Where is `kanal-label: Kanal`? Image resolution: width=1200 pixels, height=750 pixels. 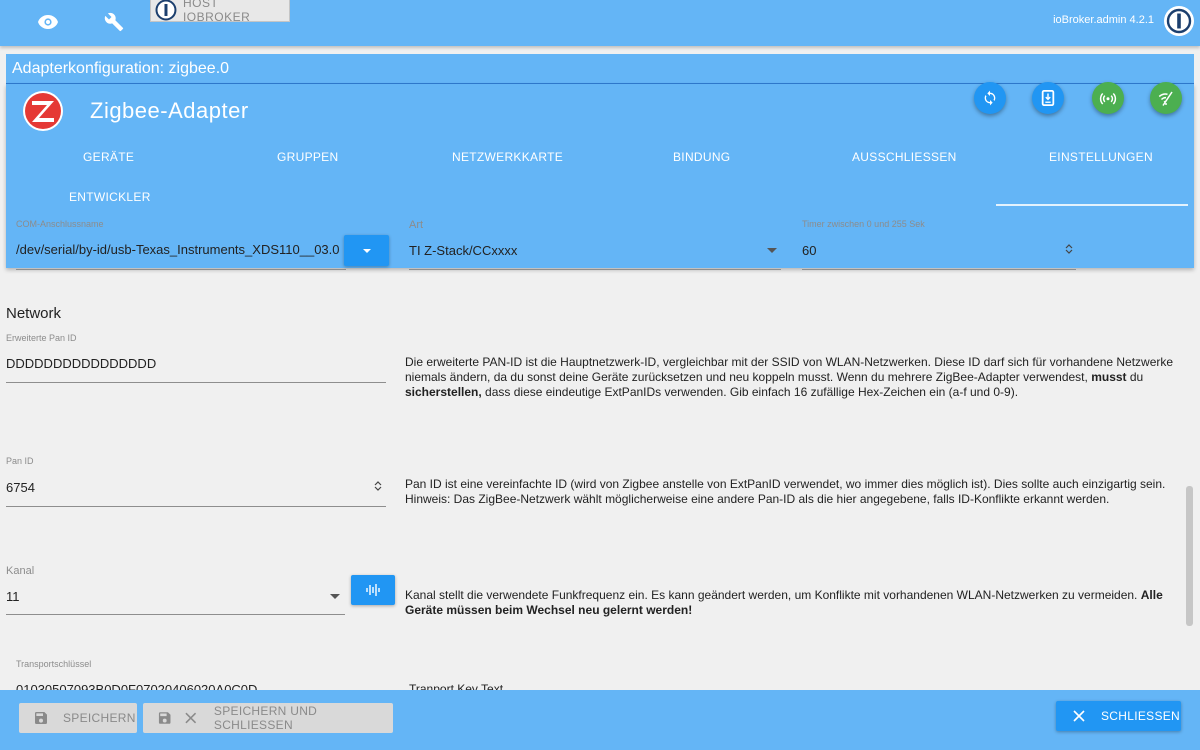
kanal-label: Kanal is located at coordinates (20, 571).